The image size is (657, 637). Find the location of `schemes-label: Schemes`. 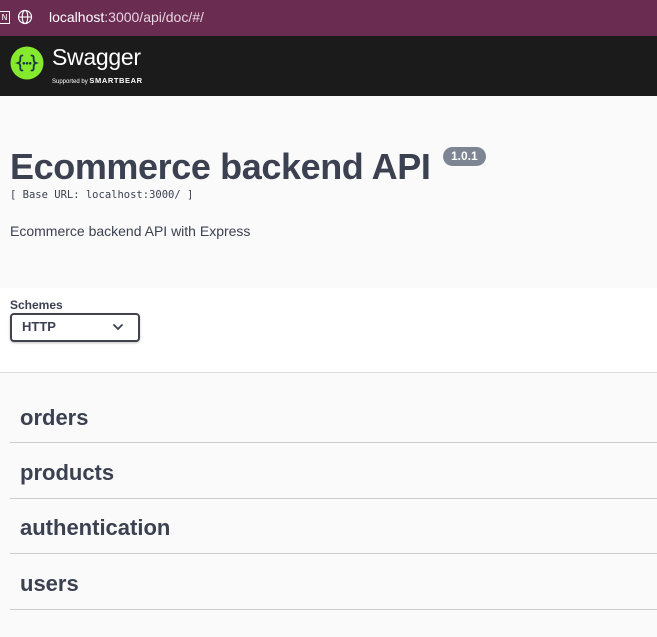

schemes-label: Schemes is located at coordinates (36, 305).